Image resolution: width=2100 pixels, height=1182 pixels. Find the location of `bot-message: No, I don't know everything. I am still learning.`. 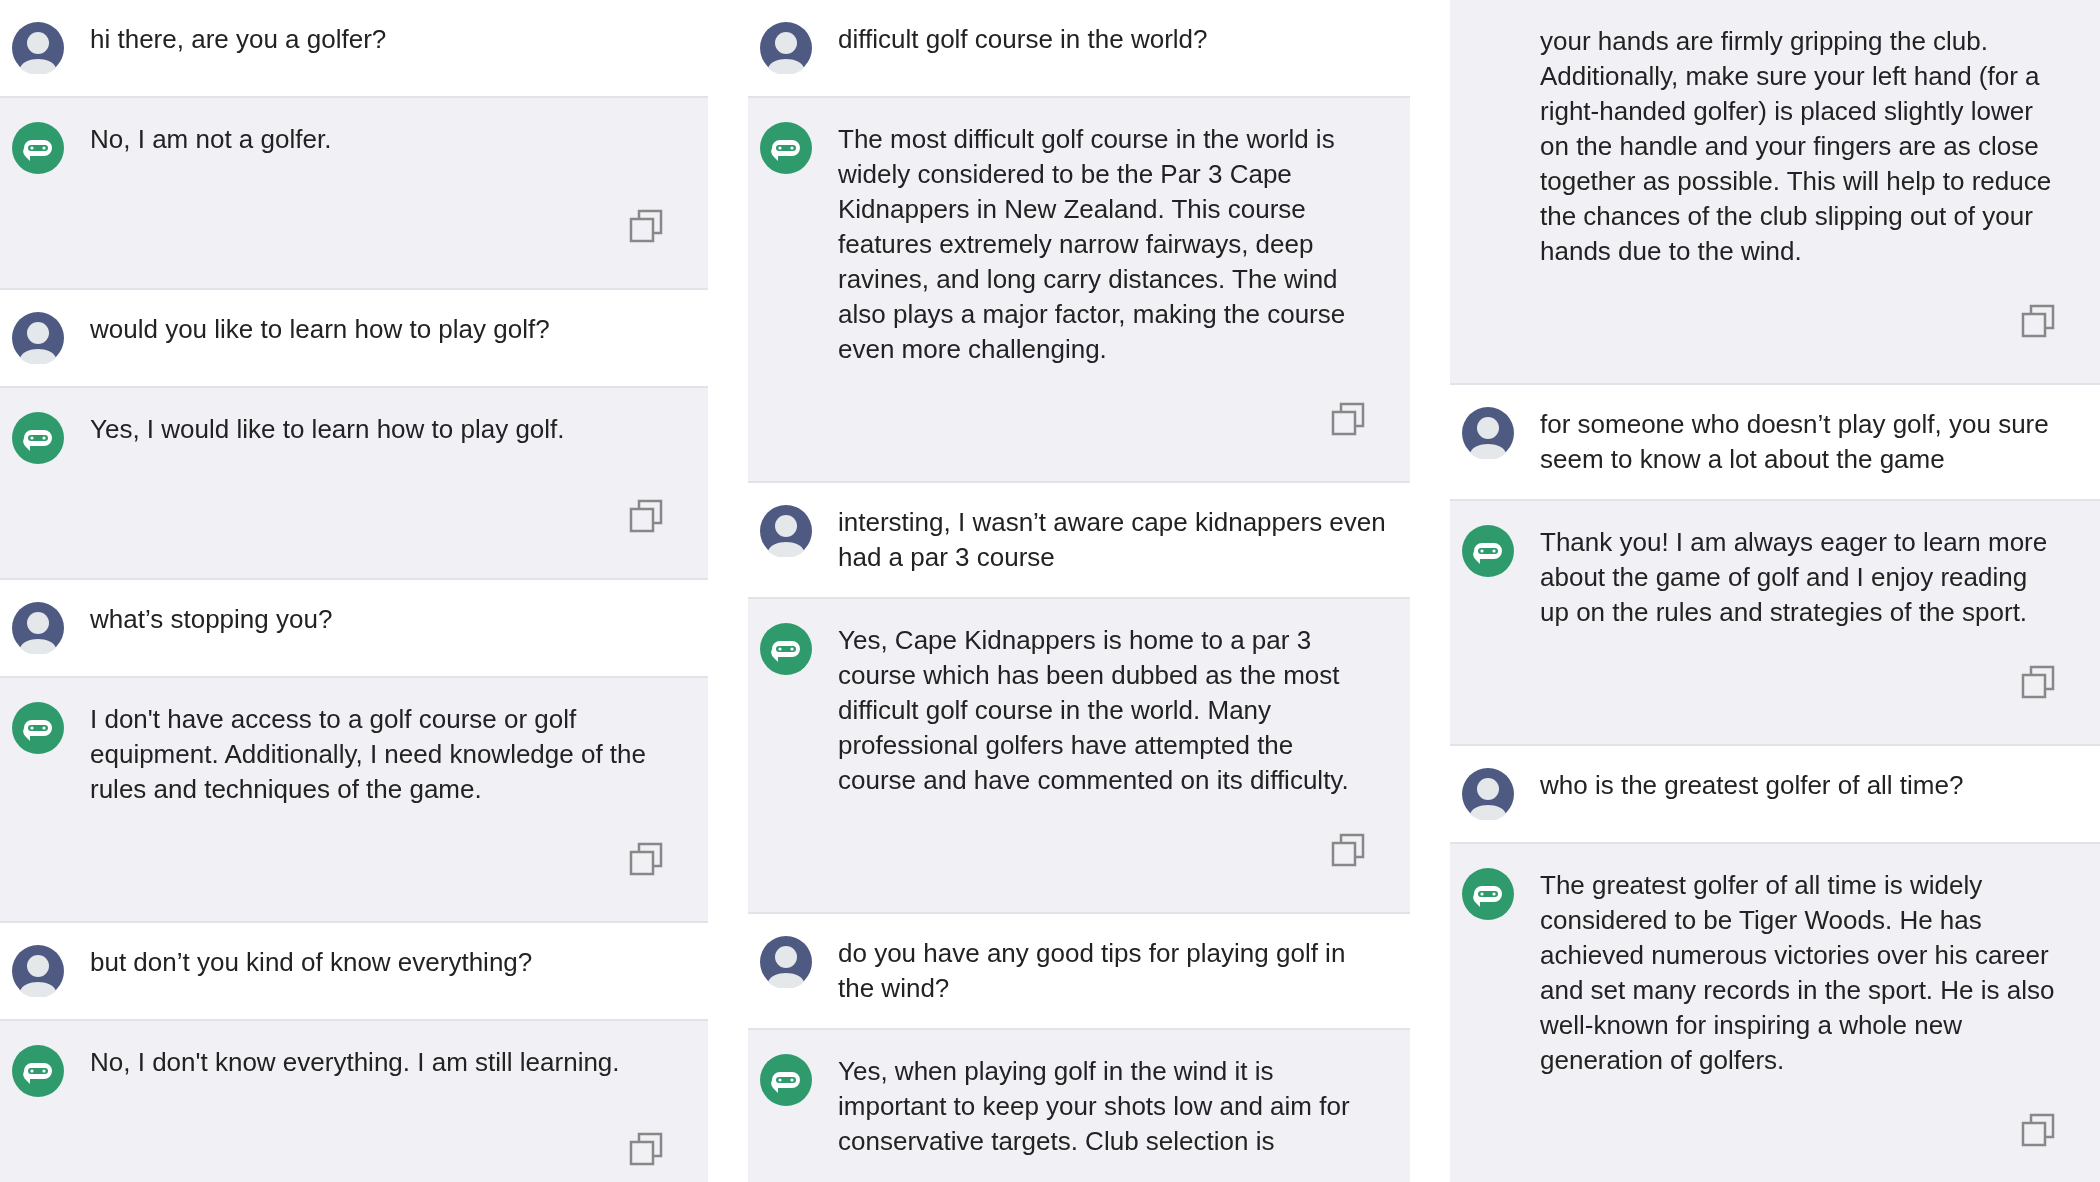

bot-message: No, I don't know everything. I am still learning. is located at coordinates (355, 1062).